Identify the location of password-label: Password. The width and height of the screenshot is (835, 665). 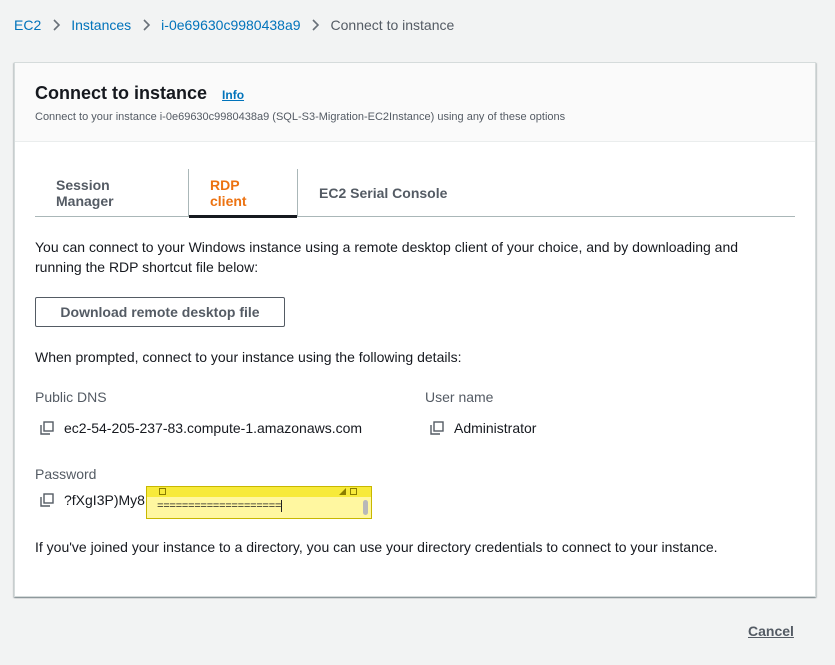
(66, 474).